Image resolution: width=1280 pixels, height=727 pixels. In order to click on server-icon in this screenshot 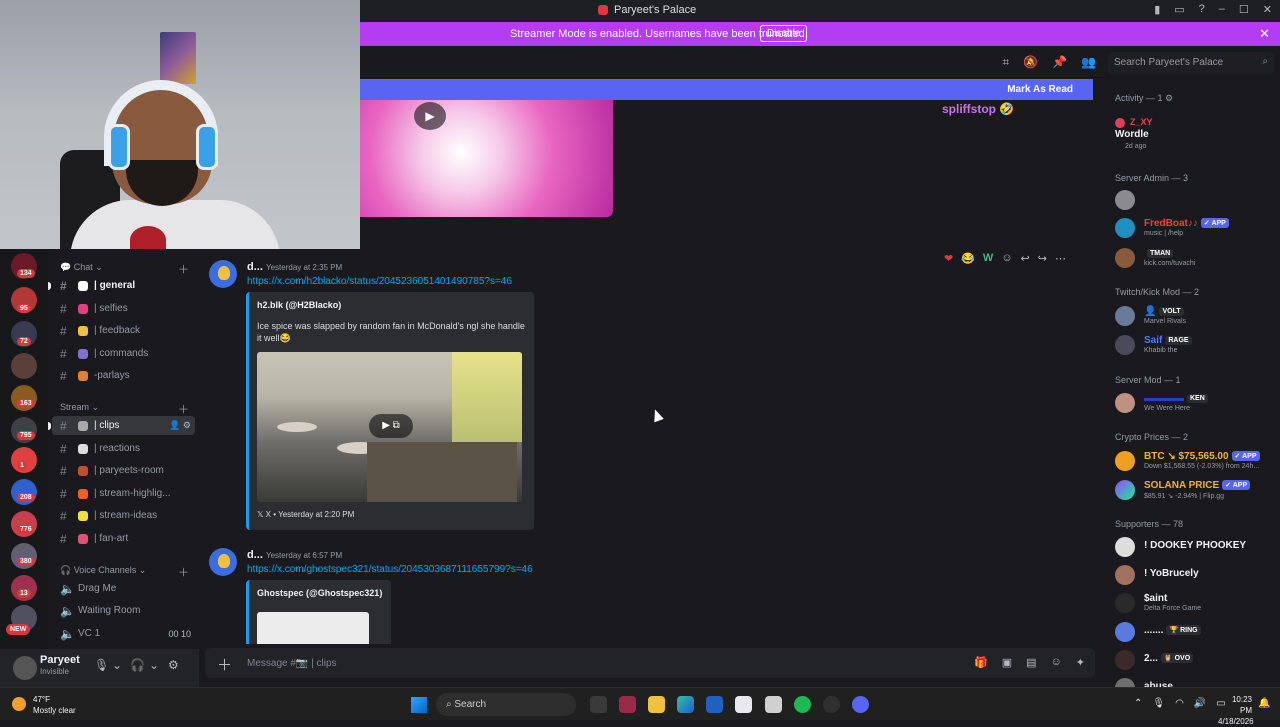, I will do `click(24, 366)`.